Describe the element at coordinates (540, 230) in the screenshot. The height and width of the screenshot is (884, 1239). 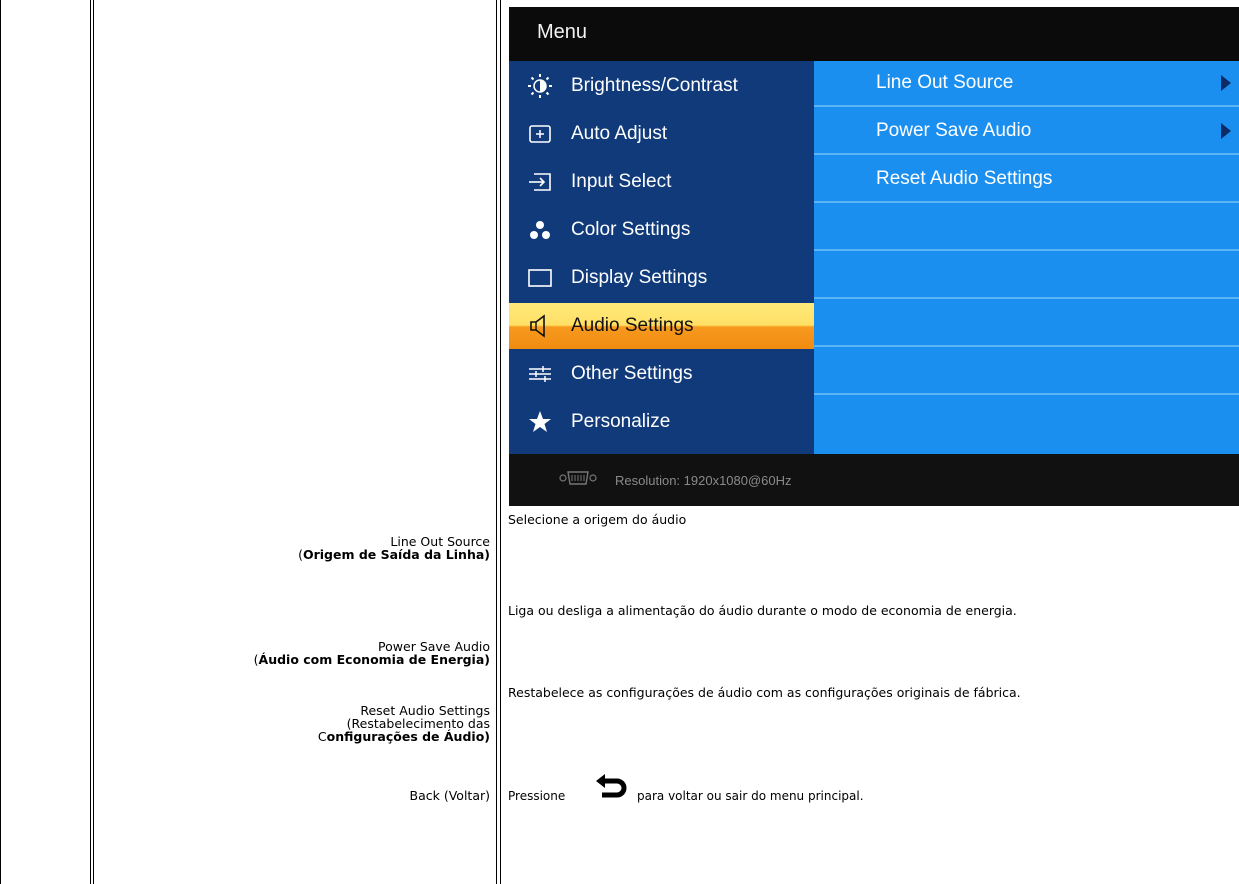
I see `color-settings-icon` at that location.